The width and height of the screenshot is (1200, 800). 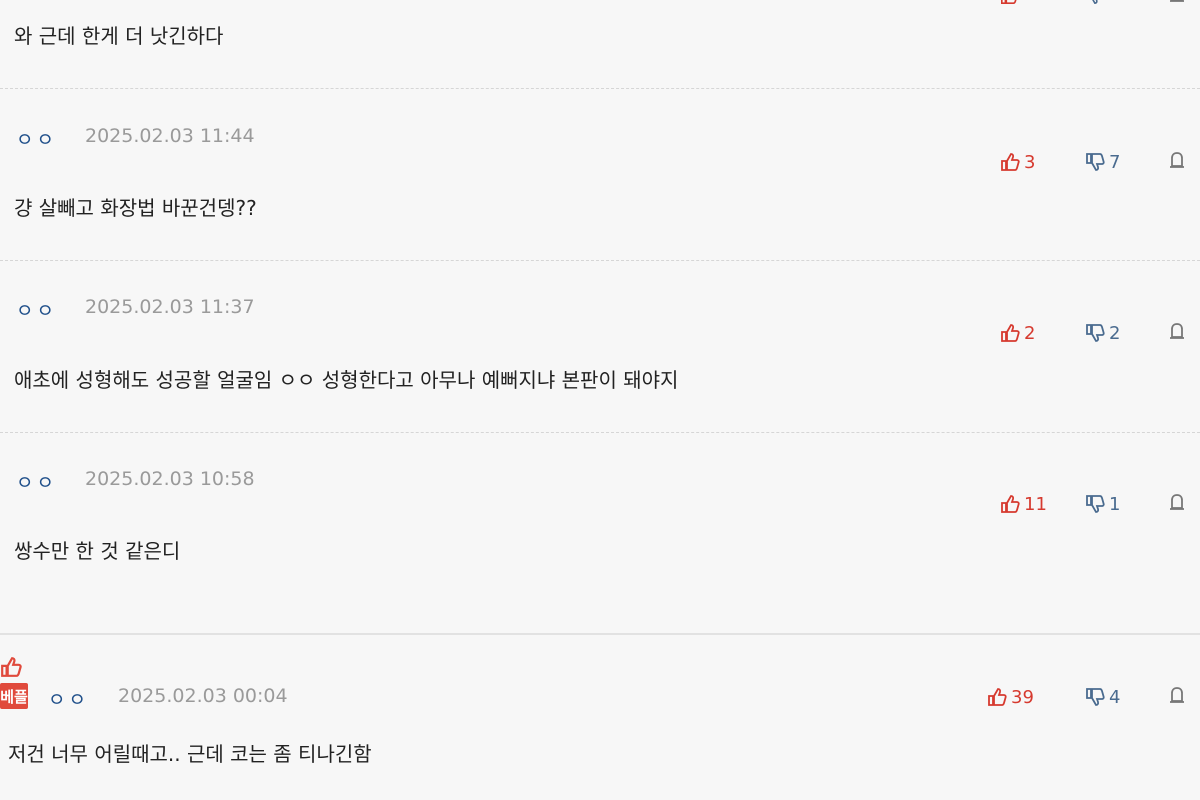 I want to click on comment-text: 저건 너무 어릴때고.. 근데 코는 좀 티나긴함, so click(x=190, y=754).